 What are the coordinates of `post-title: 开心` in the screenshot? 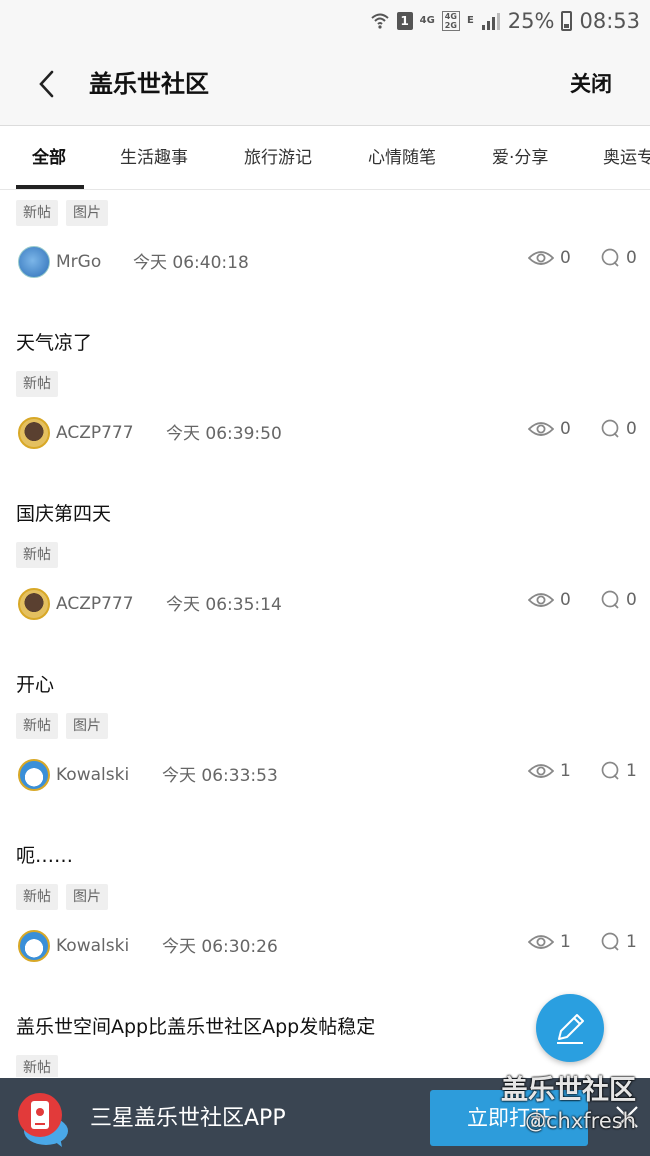 It's located at (35, 683).